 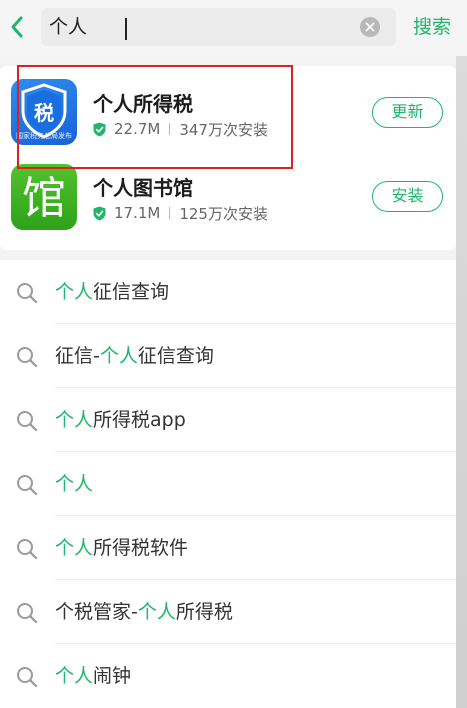 I want to click on suggestion-item: 个人征信查询, so click(x=228, y=292).